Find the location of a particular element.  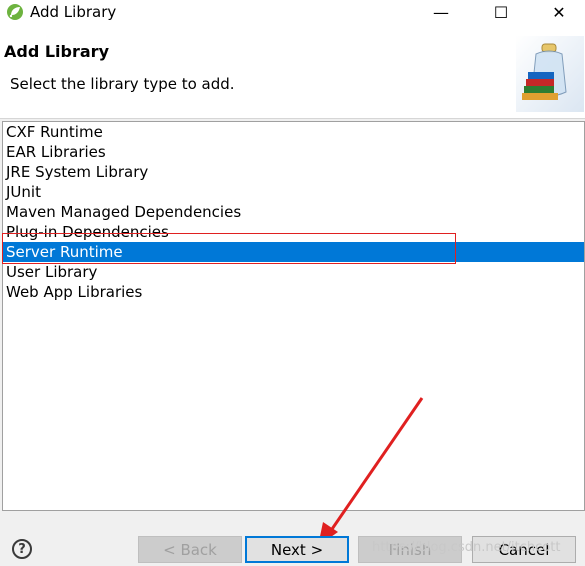

list-item-user-library: User Library is located at coordinates (293, 272).